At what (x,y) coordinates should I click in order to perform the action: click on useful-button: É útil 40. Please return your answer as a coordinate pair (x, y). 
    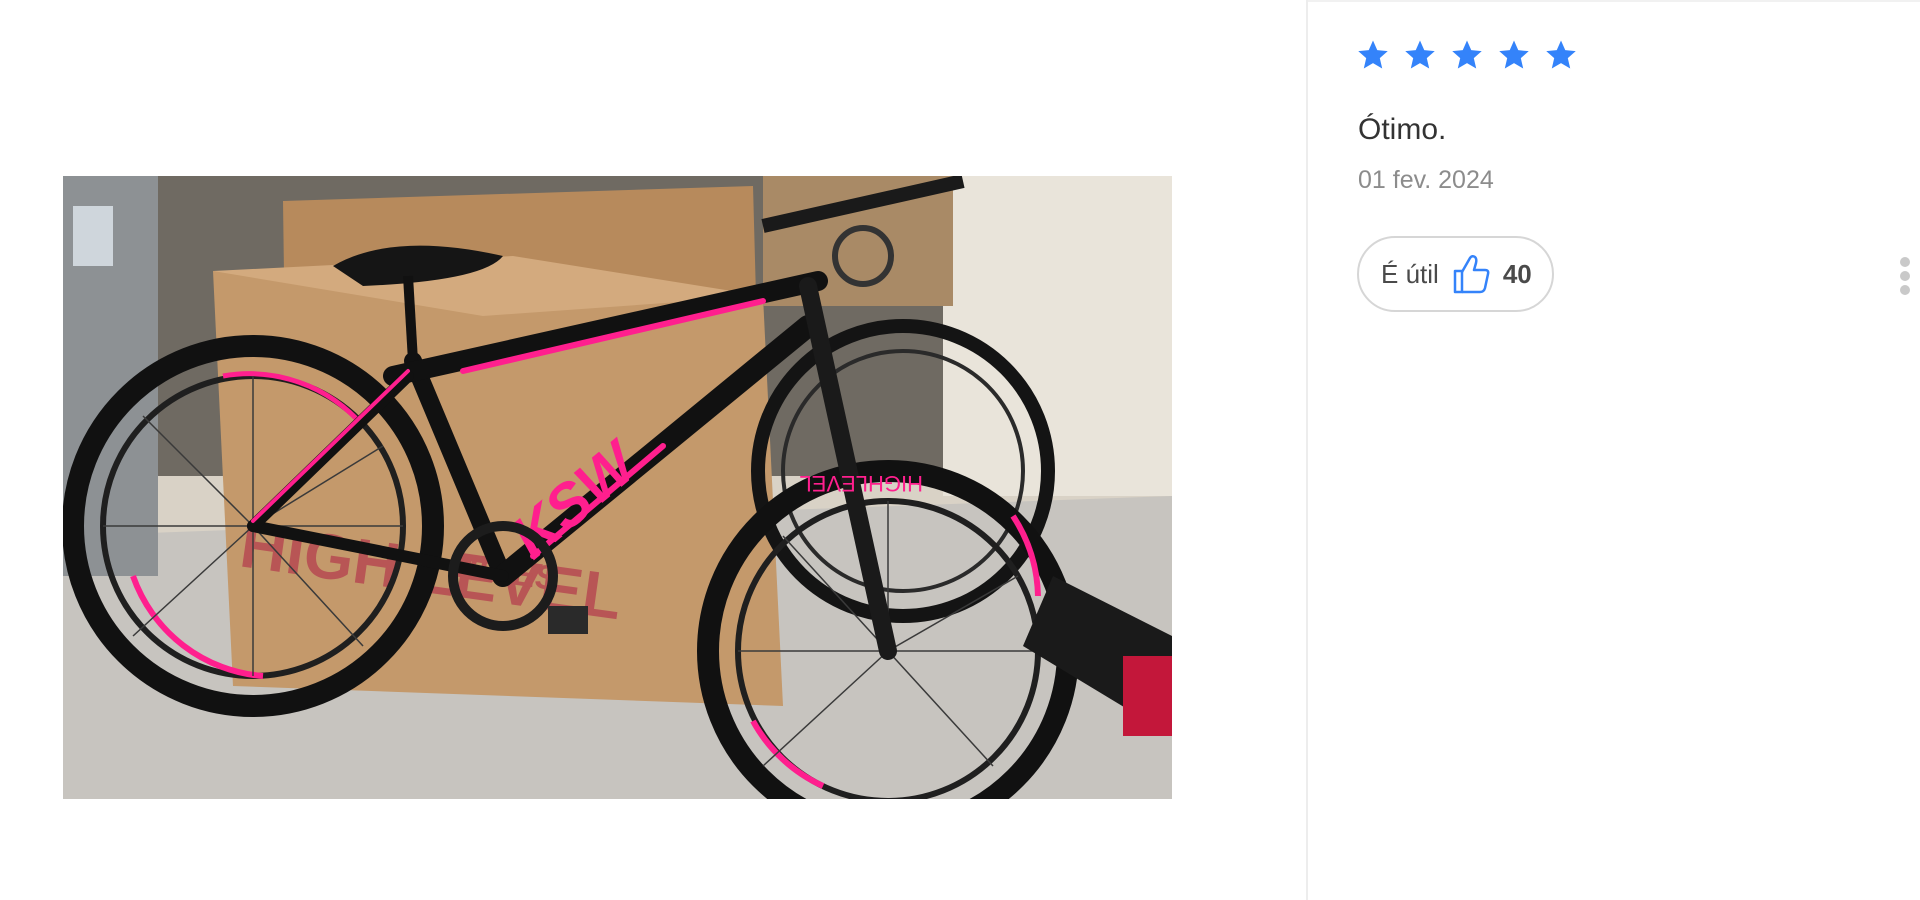
    Looking at the image, I should click on (1455, 274).